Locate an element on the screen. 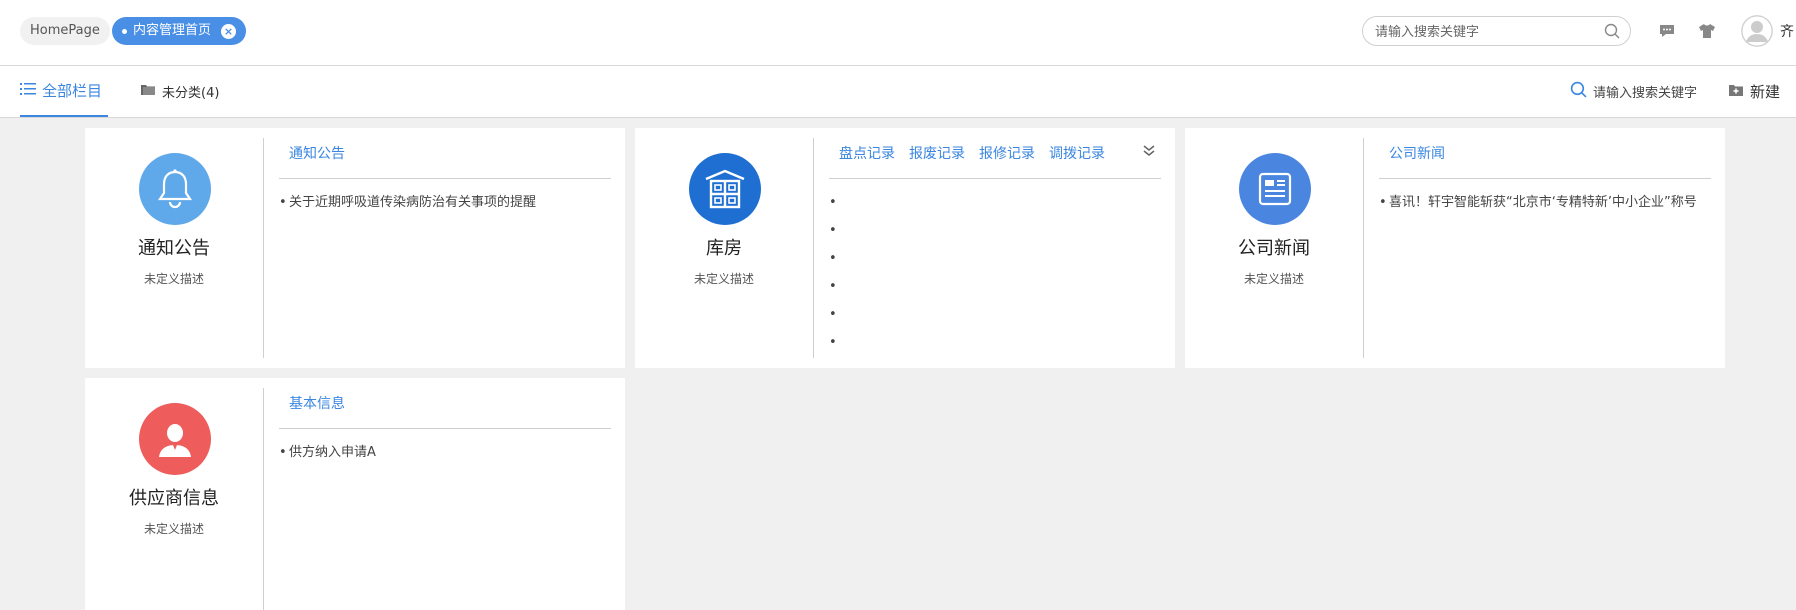  card-warehouse: 库房 未定义描述 盘点记录 报废记录 报修记录 调拨记录 is located at coordinates (905, 248).